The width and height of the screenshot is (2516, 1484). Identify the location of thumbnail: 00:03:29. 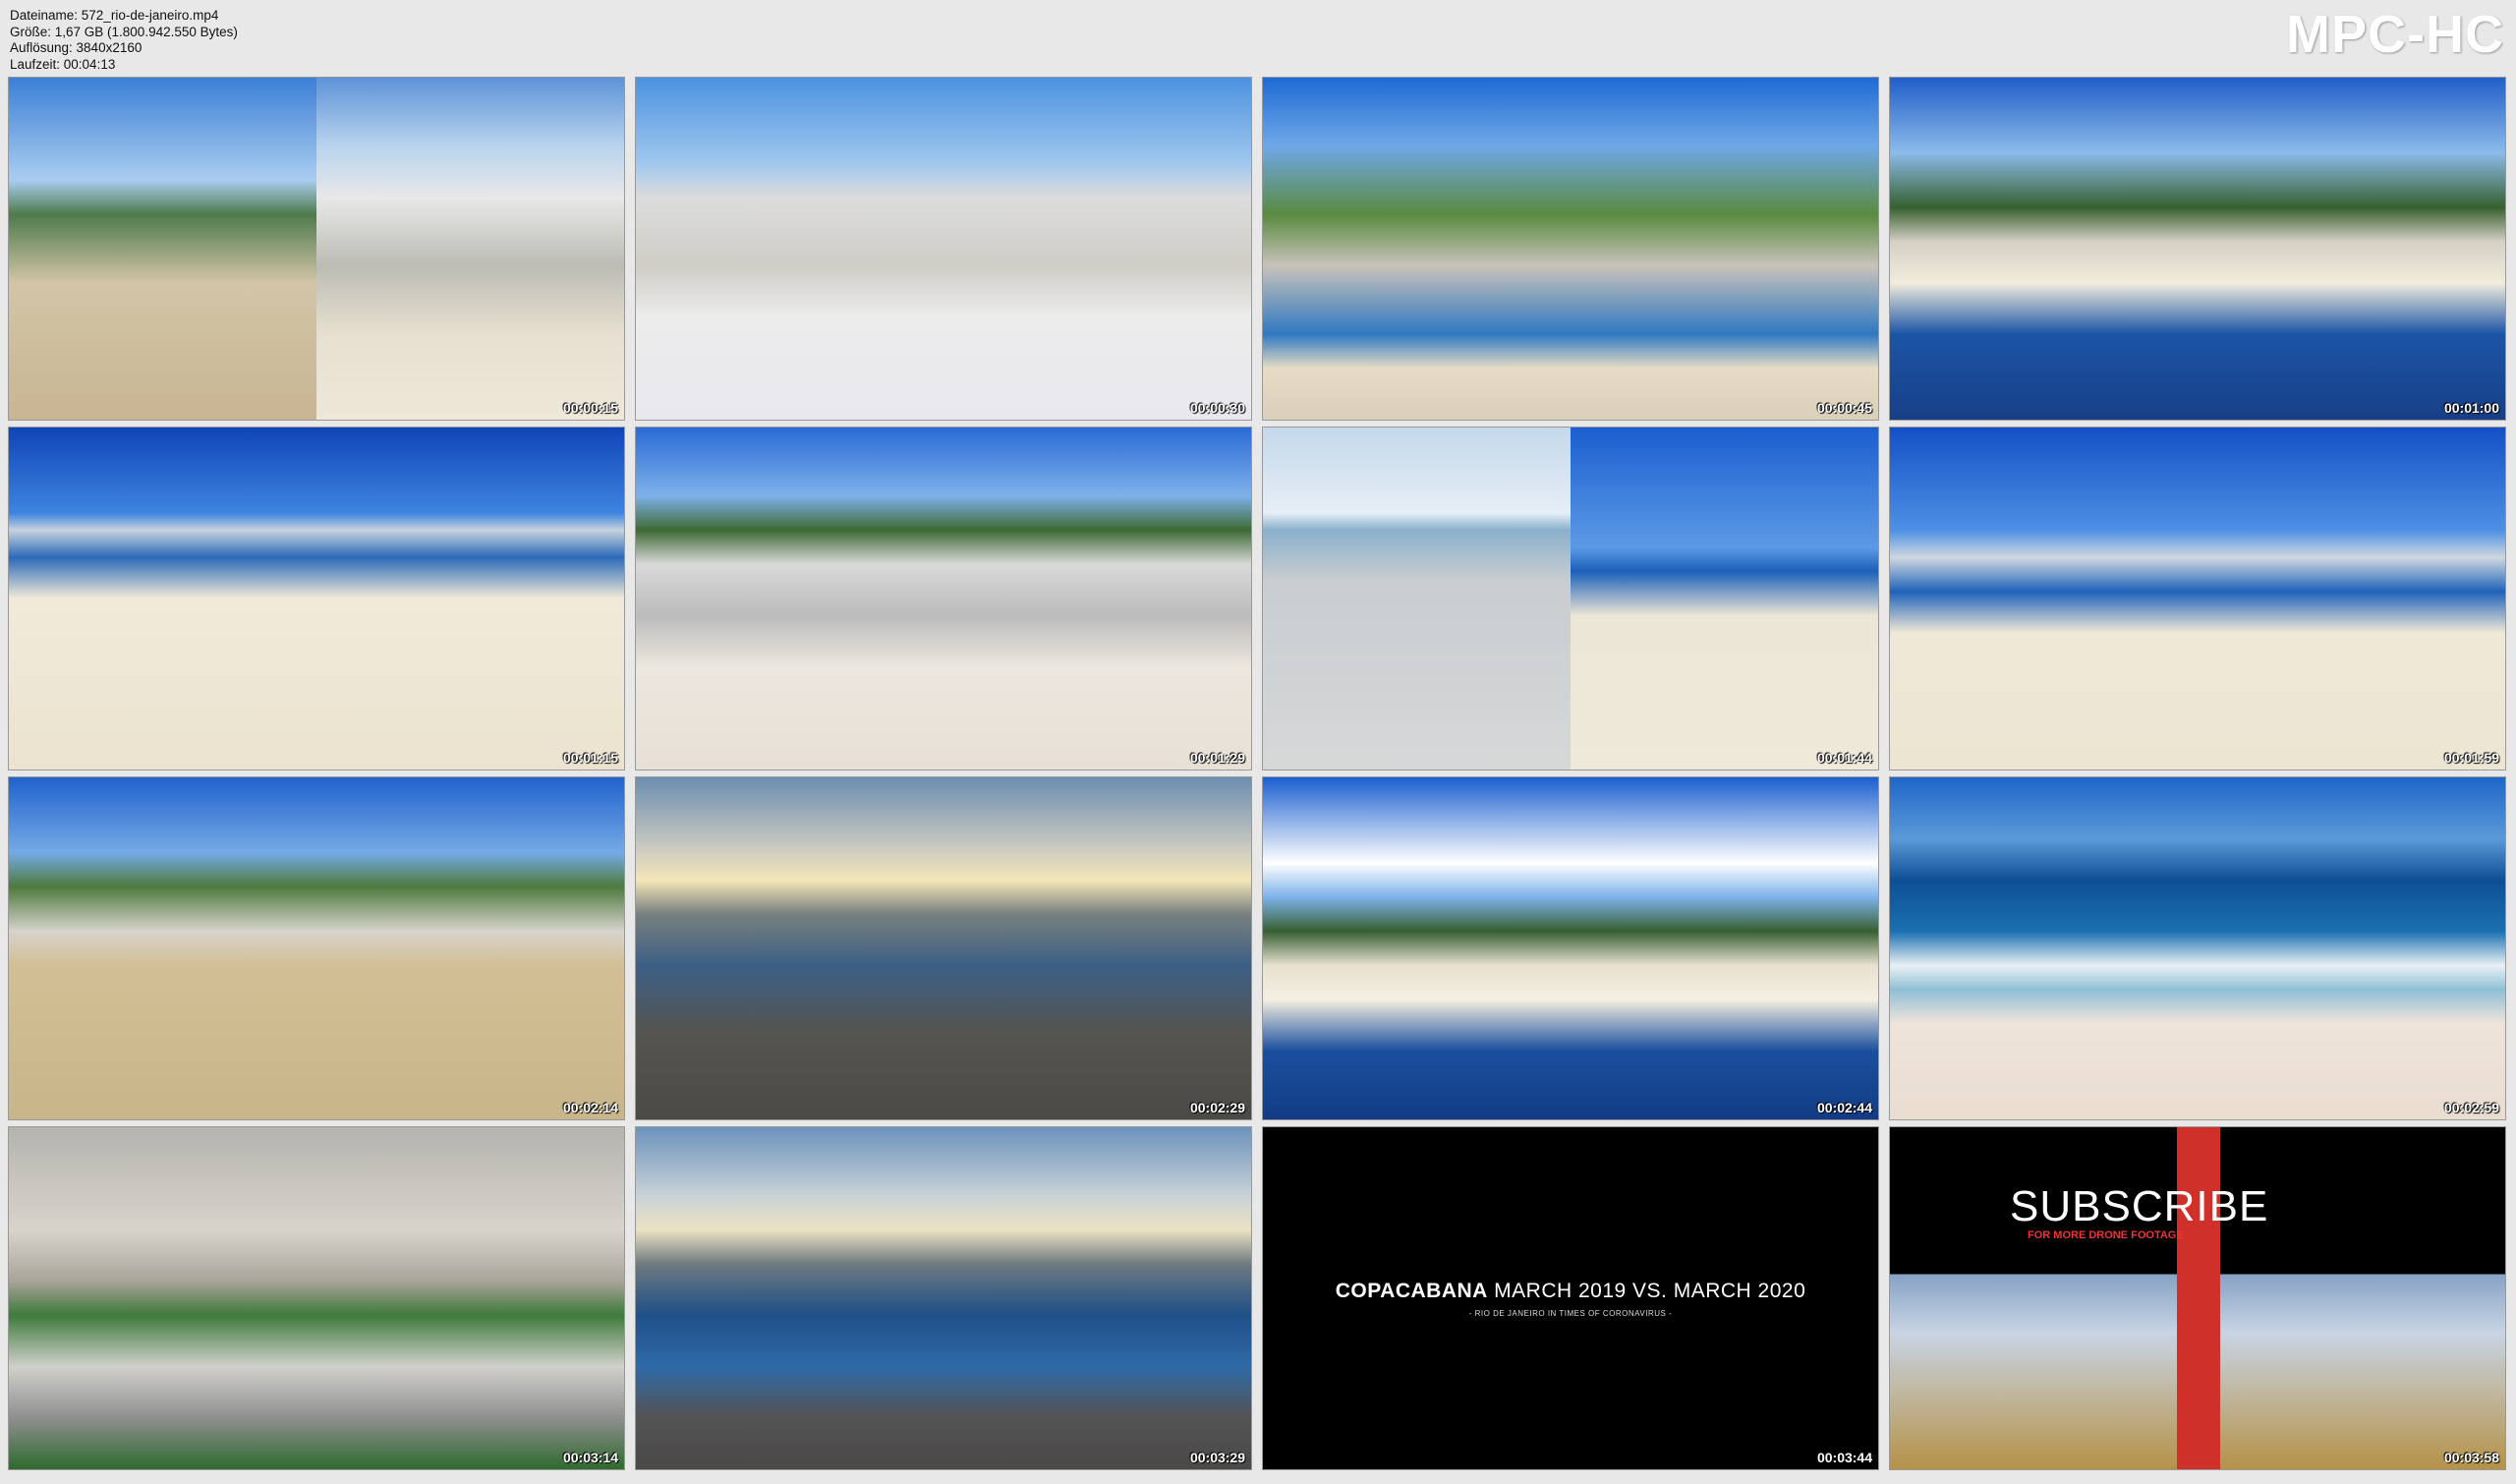
(943, 1298).